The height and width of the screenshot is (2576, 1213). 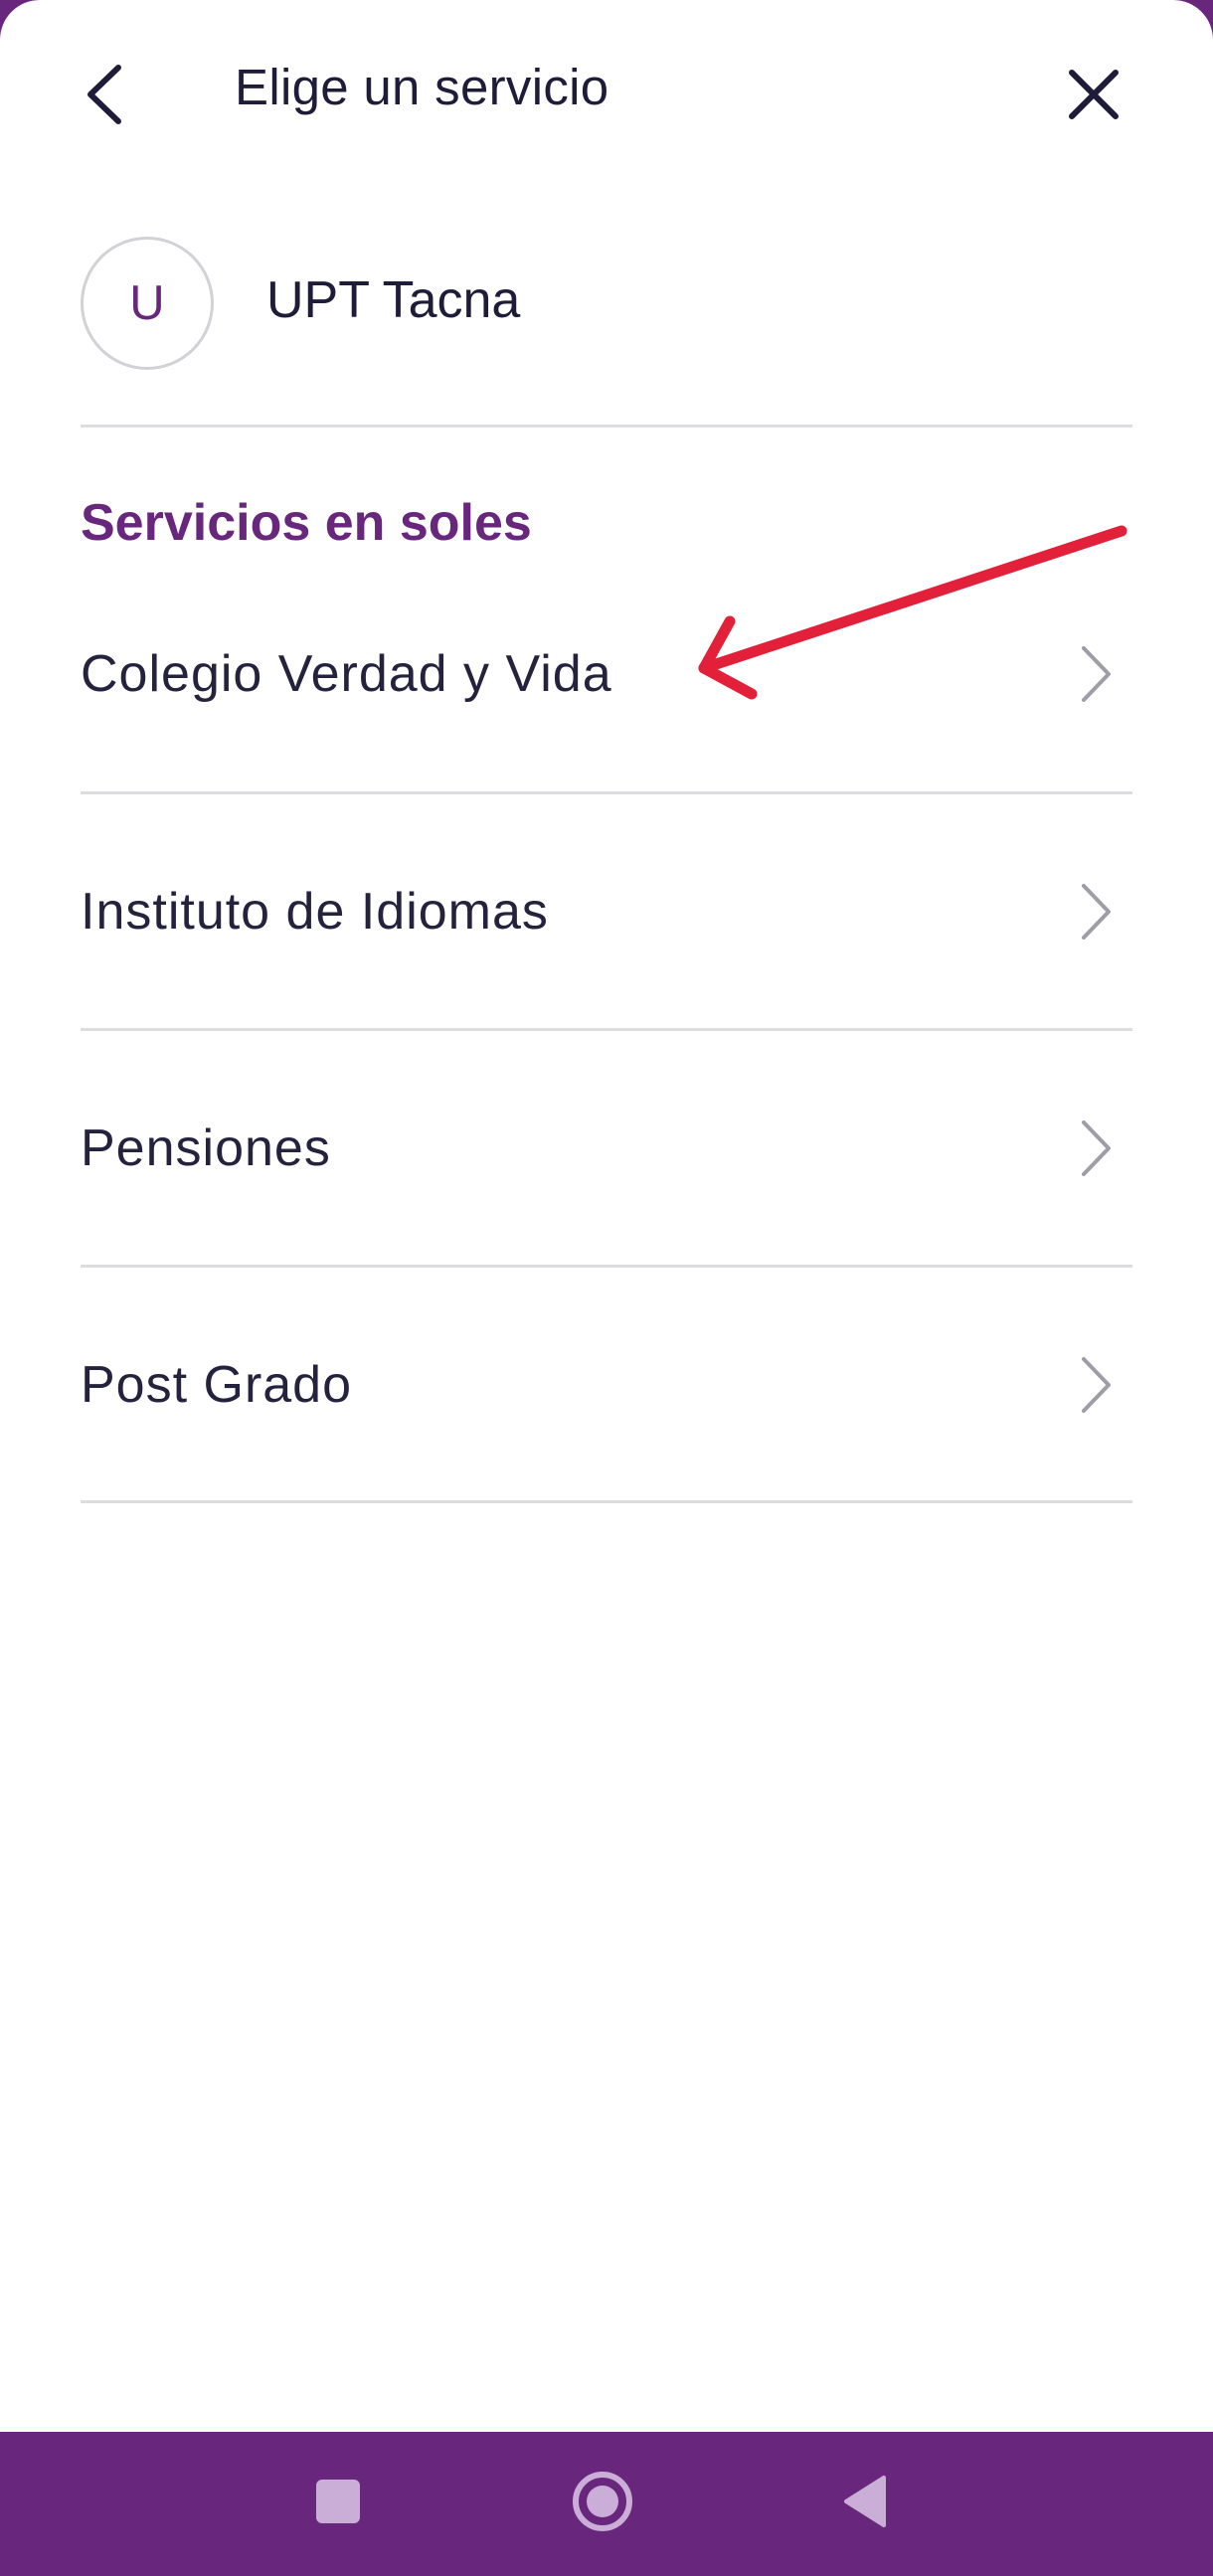 I want to click on chevron-left-icon, so click(x=104, y=94).